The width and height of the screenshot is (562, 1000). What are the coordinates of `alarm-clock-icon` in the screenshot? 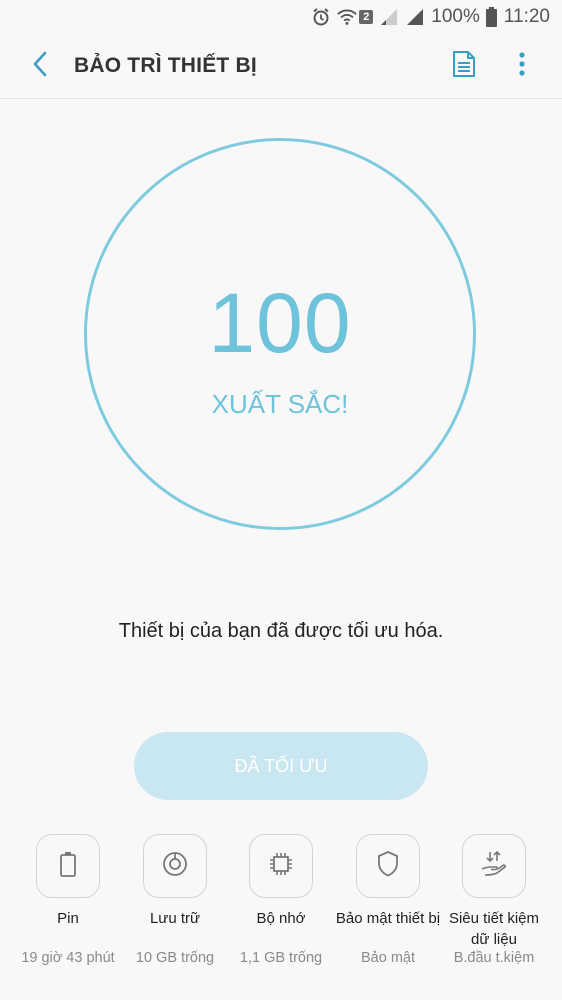 It's located at (321, 17).